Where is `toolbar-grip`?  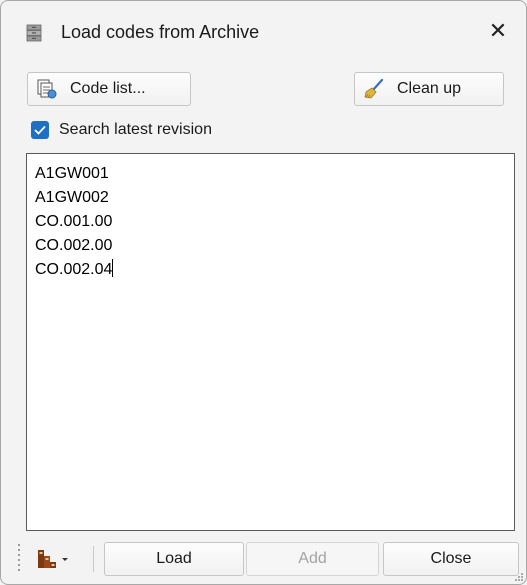
toolbar-grip is located at coordinates (19, 559).